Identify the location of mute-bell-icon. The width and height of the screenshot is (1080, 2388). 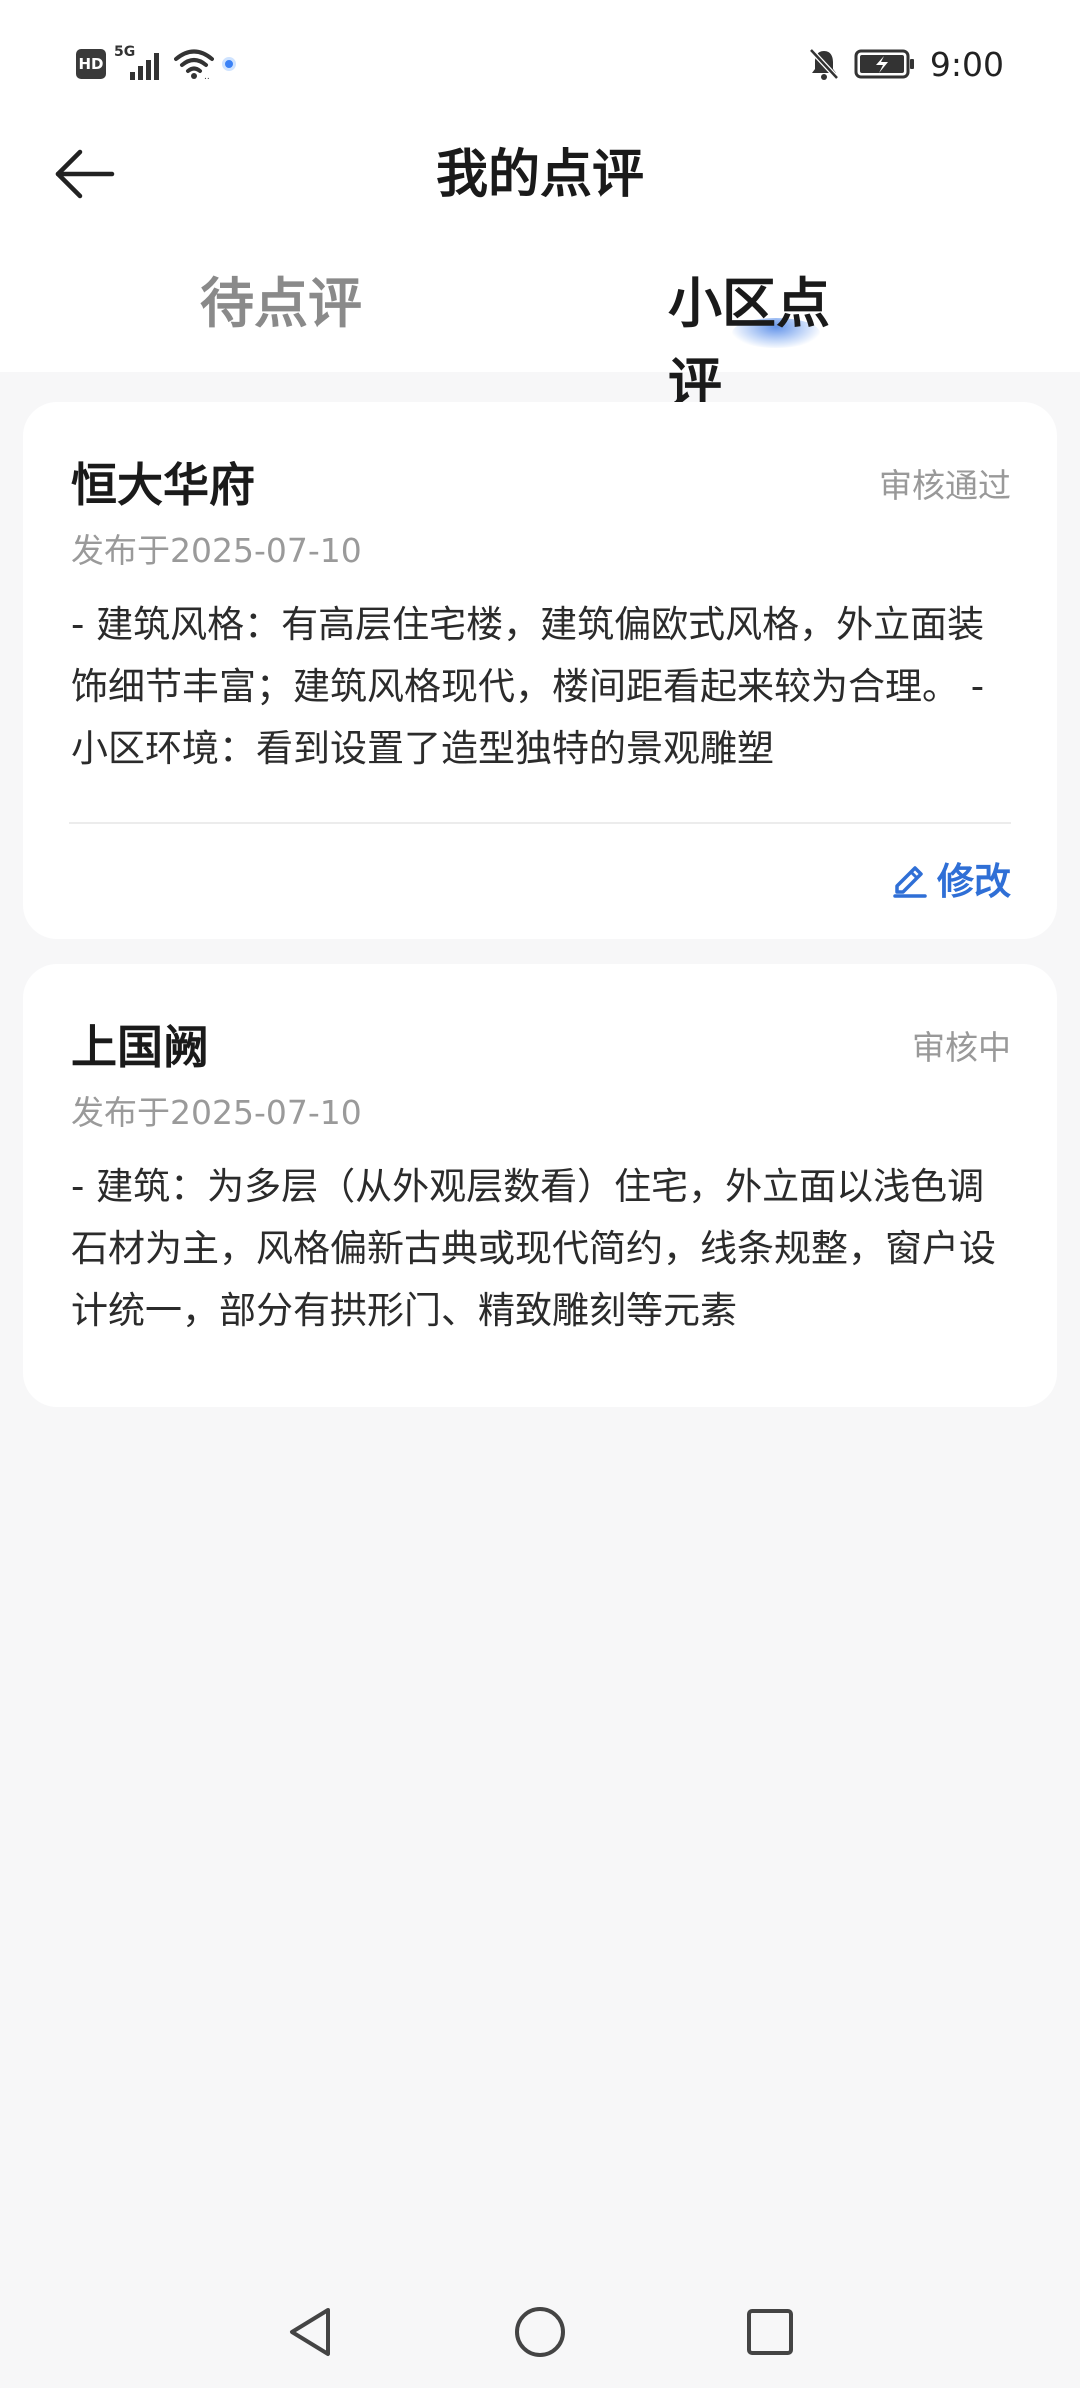
(824, 64).